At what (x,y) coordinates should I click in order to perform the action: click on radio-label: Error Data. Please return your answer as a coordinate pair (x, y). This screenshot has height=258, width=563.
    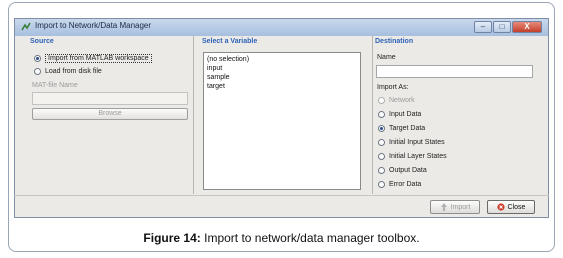
    Looking at the image, I should click on (405, 184).